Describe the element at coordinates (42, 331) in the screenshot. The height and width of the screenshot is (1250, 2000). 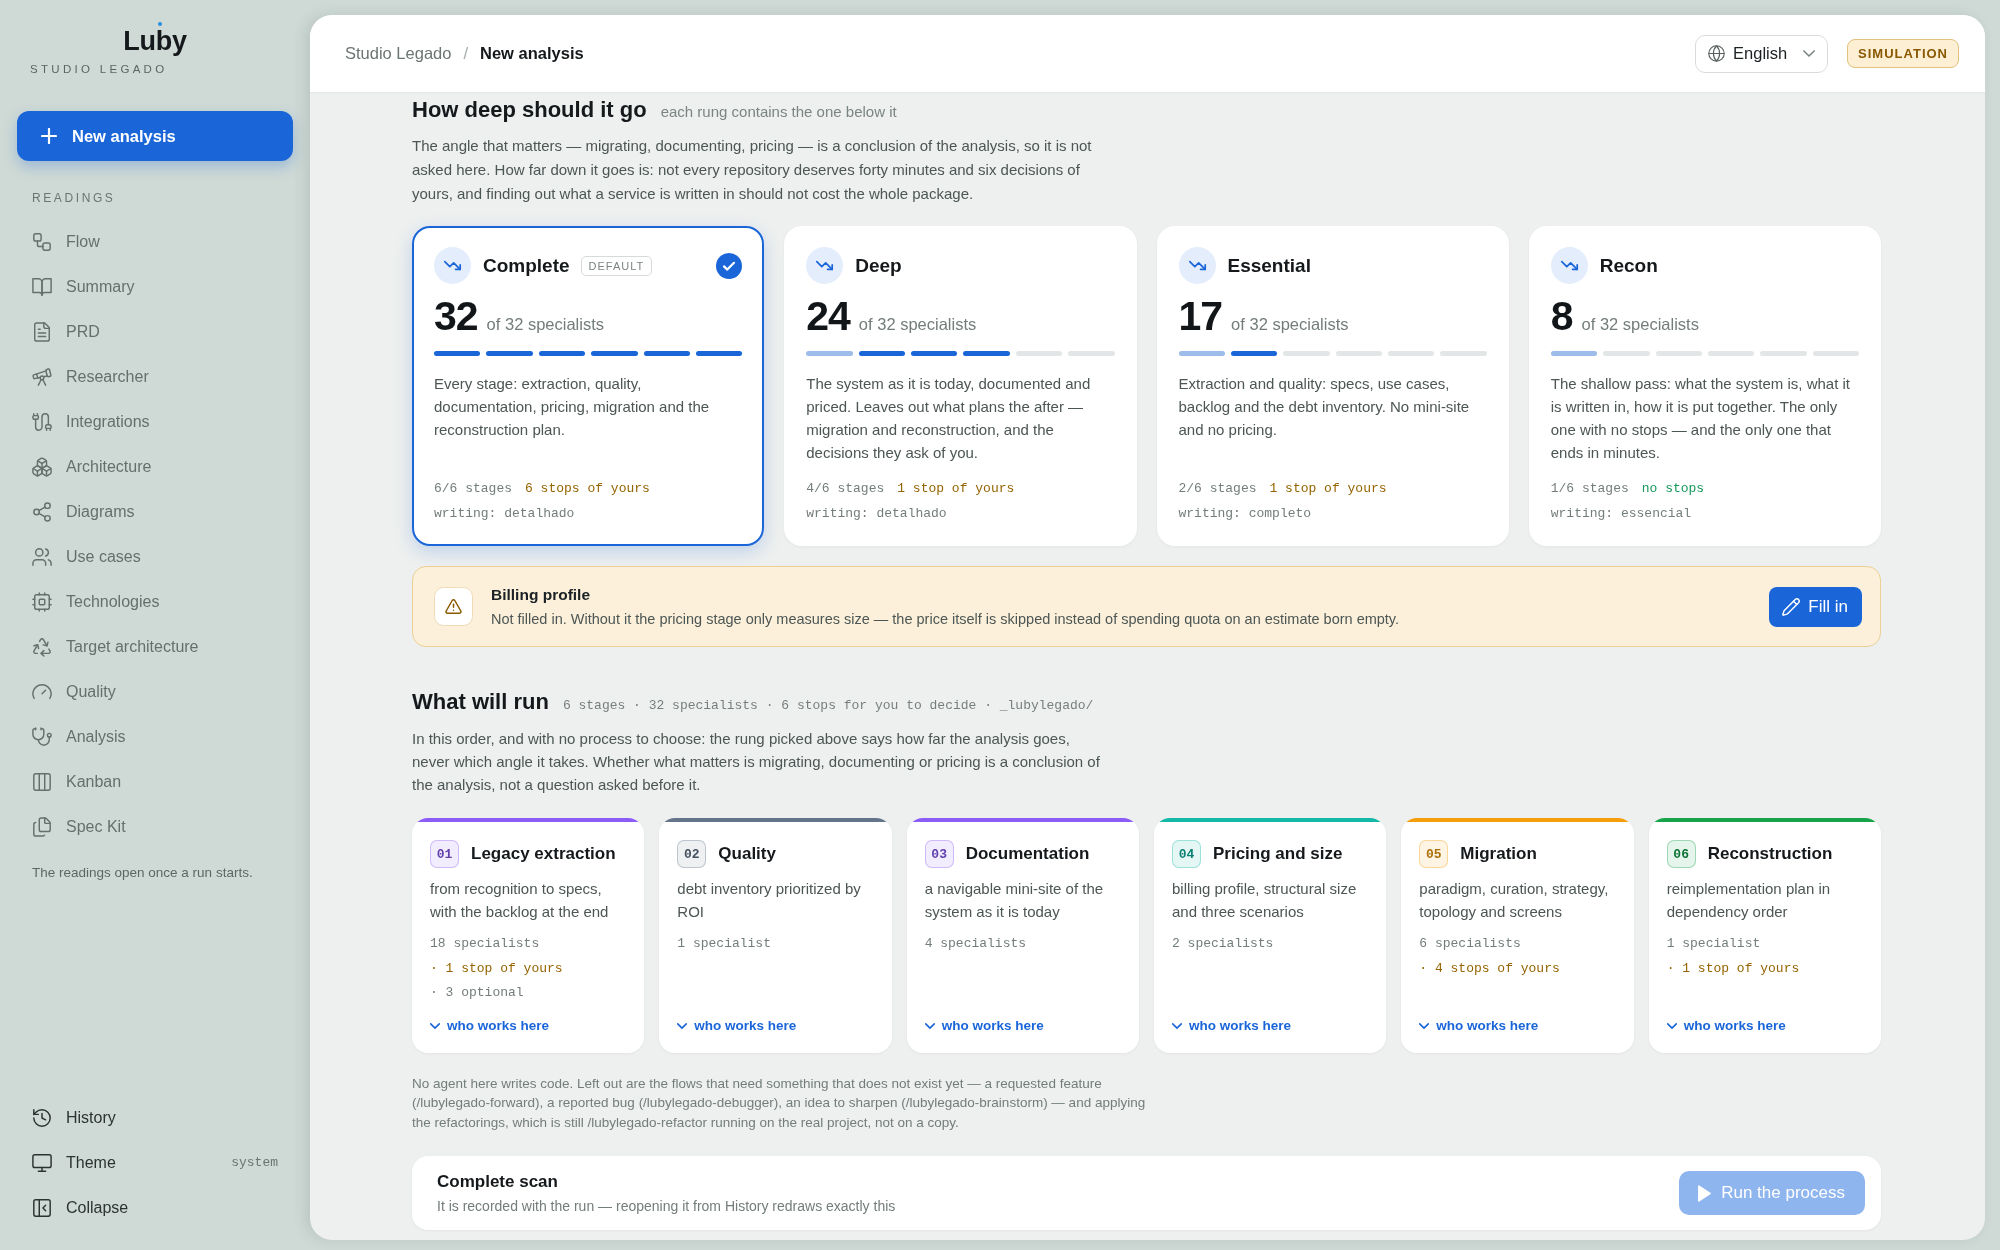
I see `document-icon` at that location.